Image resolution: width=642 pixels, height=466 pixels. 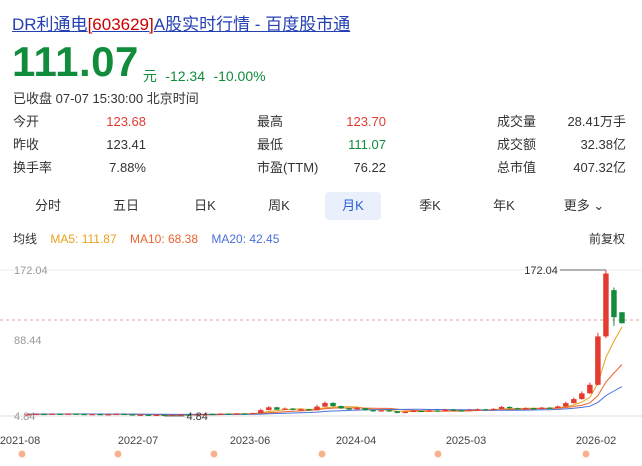 What do you see at coordinates (79, 121) in the screenshot?
I see `stat-open: 今开 123.68` at bounding box center [79, 121].